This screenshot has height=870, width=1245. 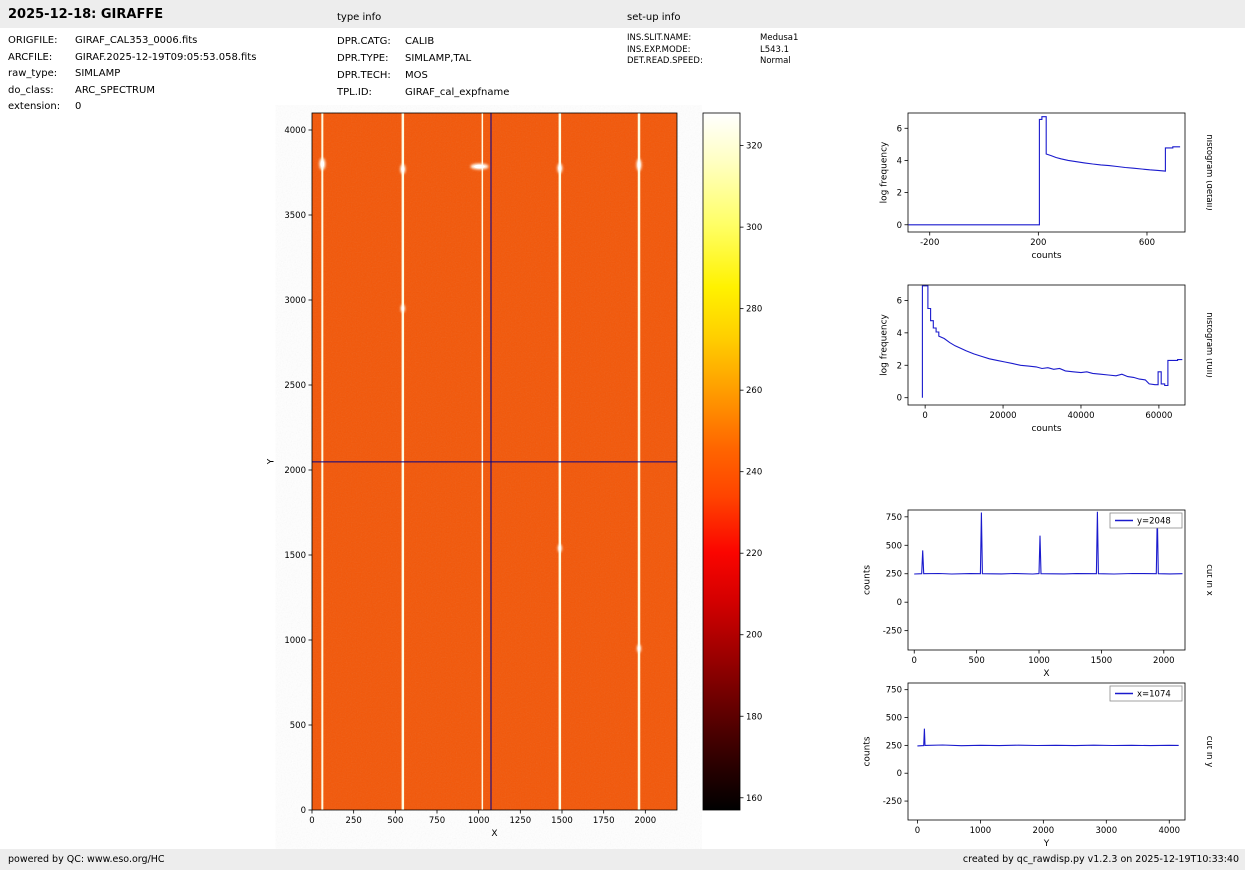 What do you see at coordinates (775, 49) in the screenshot?
I see `field-value: L543.1` at bounding box center [775, 49].